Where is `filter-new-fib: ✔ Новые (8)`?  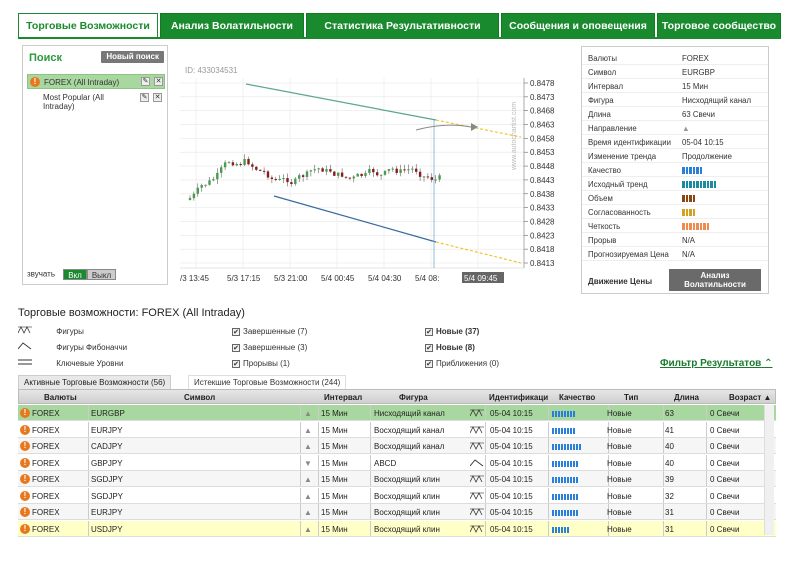 filter-new-fib: ✔ Новые (8) is located at coordinates (450, 347).